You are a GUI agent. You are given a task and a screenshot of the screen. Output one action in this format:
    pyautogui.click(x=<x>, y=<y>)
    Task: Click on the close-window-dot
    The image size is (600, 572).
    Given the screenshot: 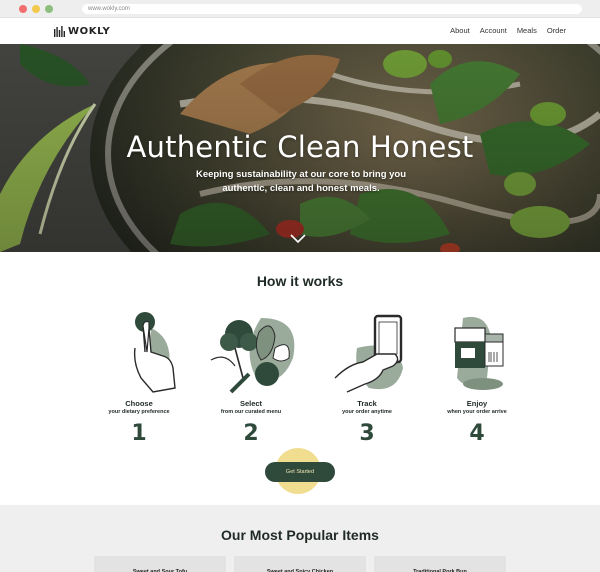 What is the action you would take?
    pyautogui.click(x=23, y=9)
    